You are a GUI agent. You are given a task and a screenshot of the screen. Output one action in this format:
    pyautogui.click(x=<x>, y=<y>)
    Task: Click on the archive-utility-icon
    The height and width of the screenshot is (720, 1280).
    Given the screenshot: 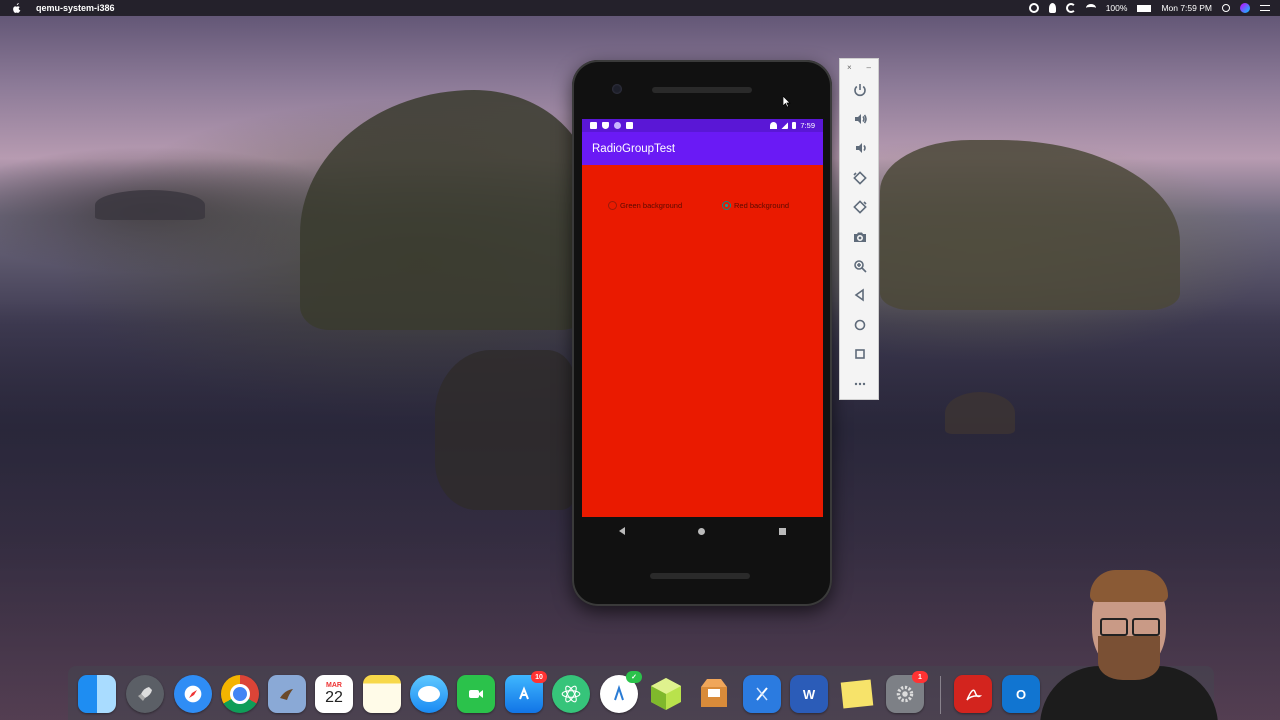 What is the action you would take?
    pyautogui.click(x=714, y=694)
    